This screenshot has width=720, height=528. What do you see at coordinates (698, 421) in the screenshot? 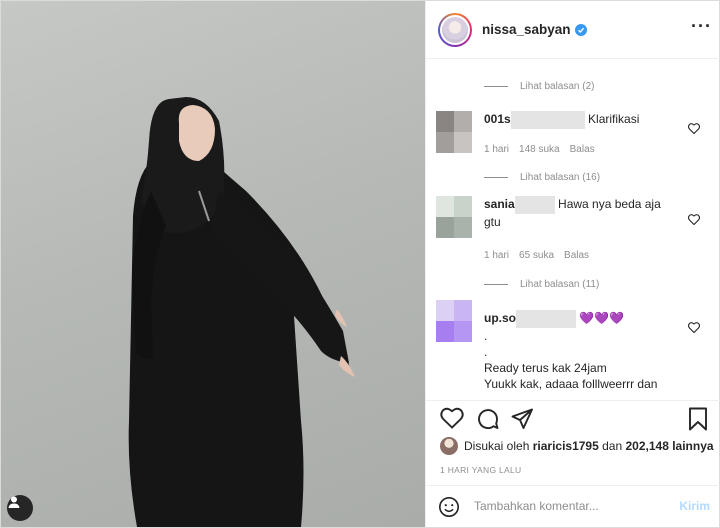
I see `bookmark-icon` at bounding box center [698, 421].